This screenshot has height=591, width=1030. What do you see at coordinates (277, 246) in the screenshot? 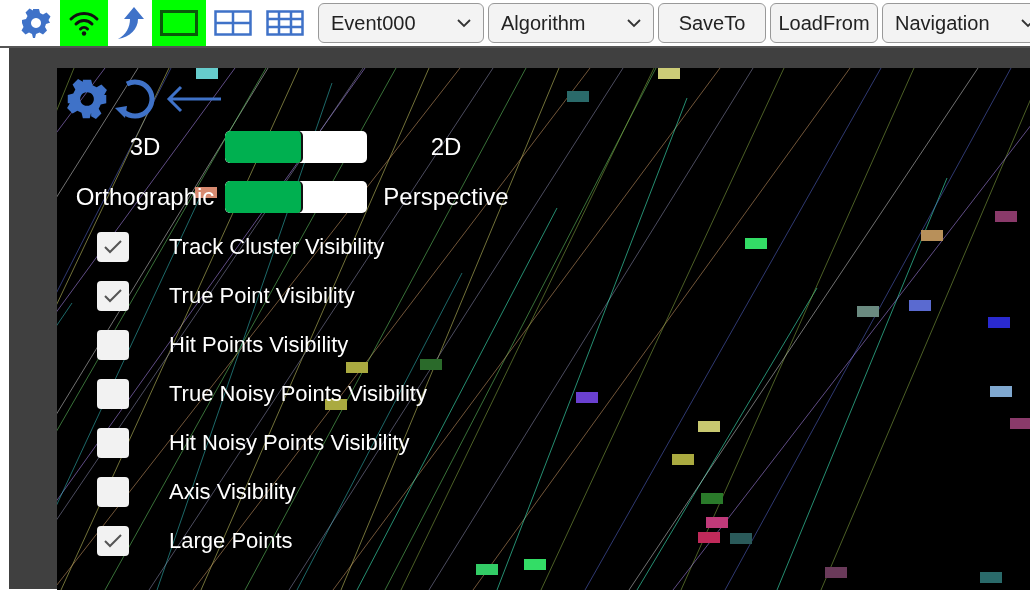
I see `checkbox-label: Track Cluster Visibility` at bounding box center [277, 246].